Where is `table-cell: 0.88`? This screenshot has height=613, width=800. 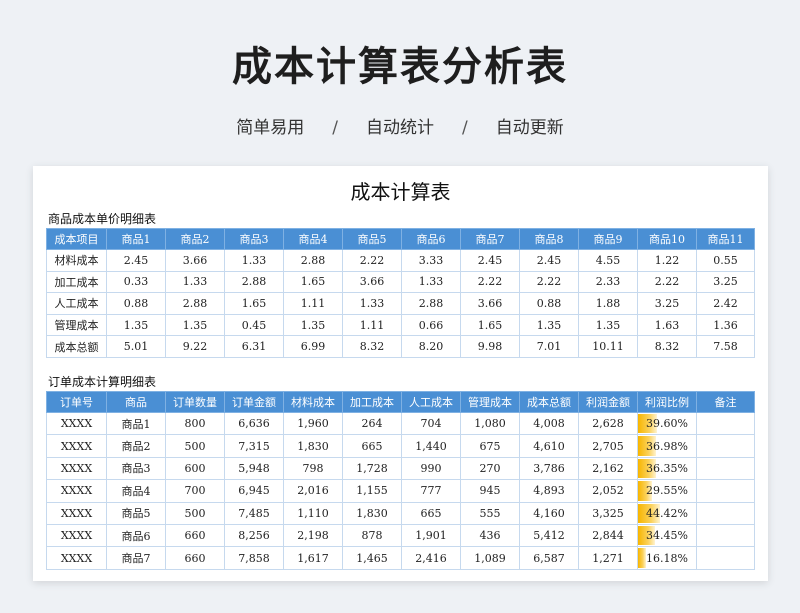
table-cell: 0.88 is located at coordinates (549, 303).